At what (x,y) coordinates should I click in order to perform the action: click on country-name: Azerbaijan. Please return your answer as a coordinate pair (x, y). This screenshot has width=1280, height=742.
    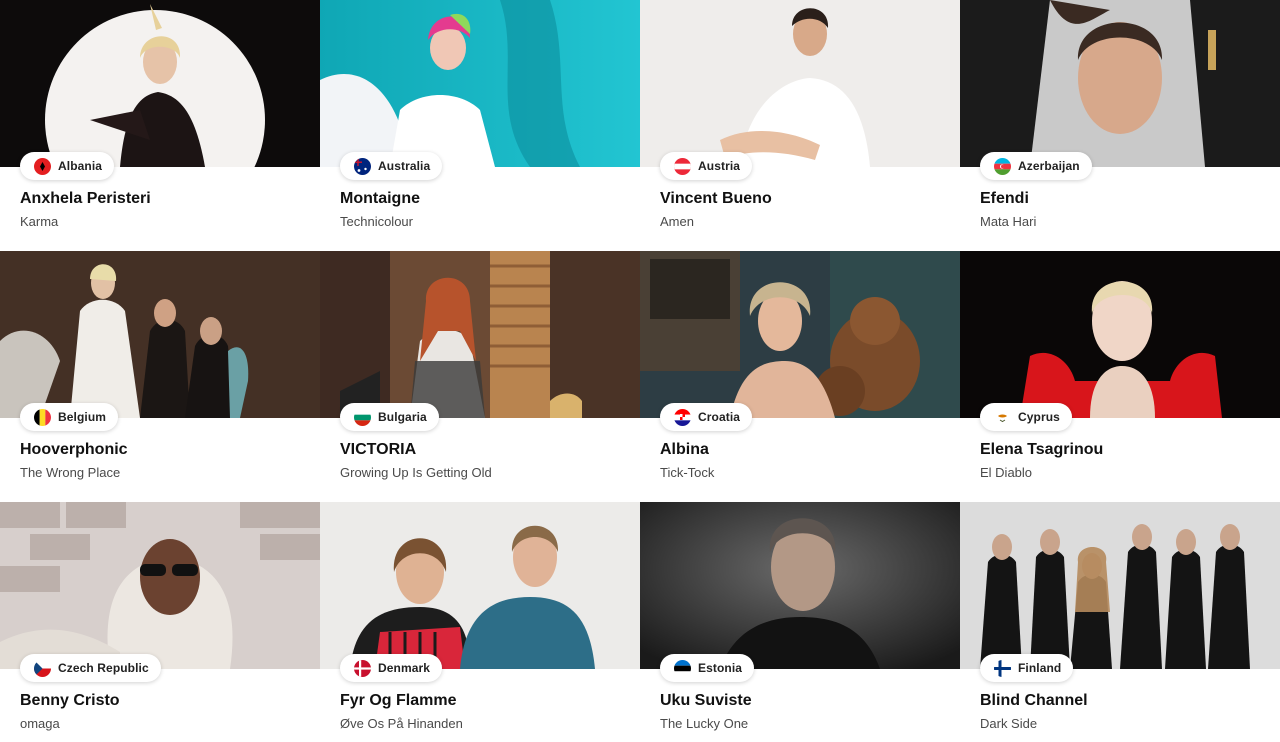
    Looking at the image, I should click on (1049, 166).